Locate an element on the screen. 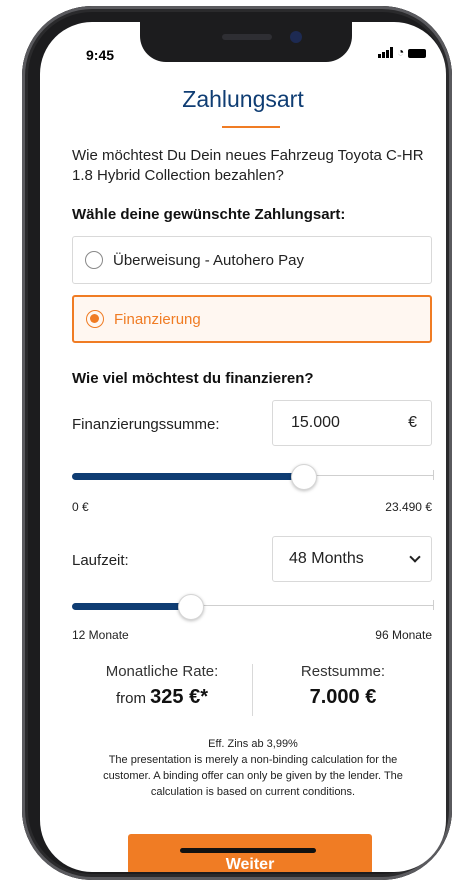 This screenshot has width=457, height=882. radio-selected-icon is located at coordinates (95, 319).